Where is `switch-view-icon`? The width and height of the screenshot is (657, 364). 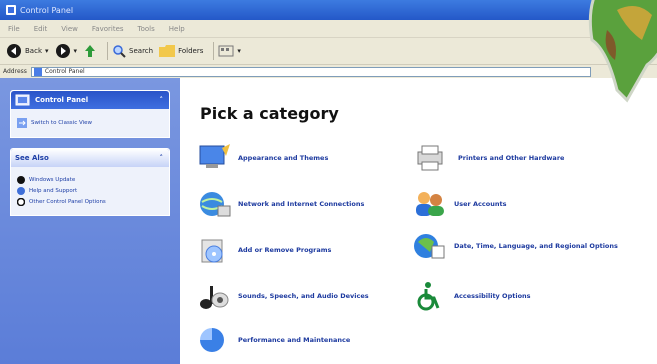 switch-view-icon is located at coordinates (22, 123).